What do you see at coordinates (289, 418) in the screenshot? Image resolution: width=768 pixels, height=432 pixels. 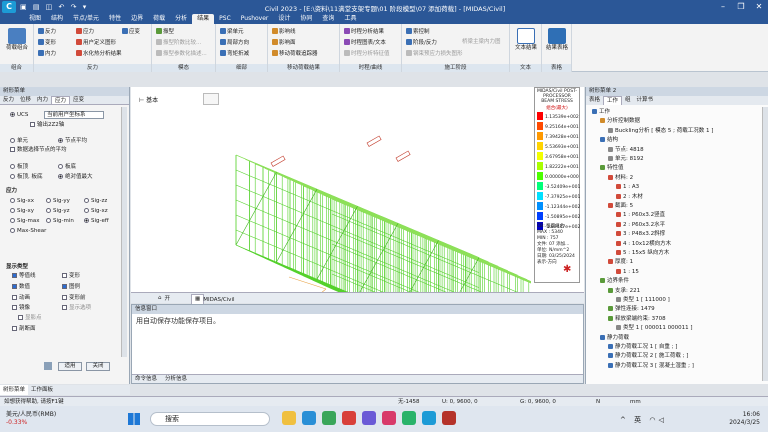 I see `app-icon-files` at bounding box center [289, 418].